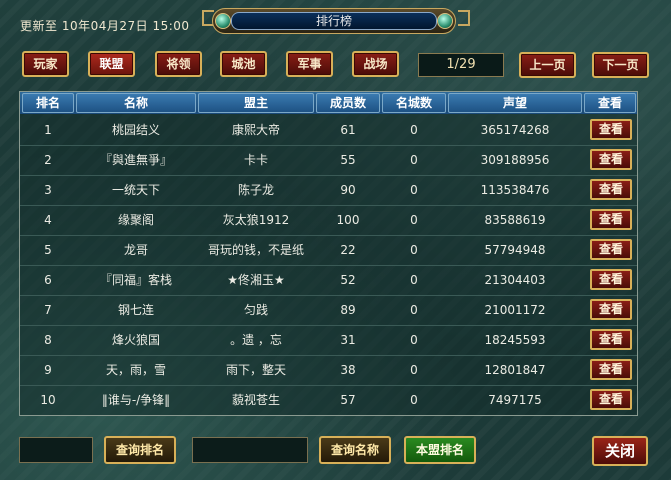 Image resolution: width=671 pixels, height=480 pixels. I want to click on column-header-cities: 名城数, so click(414, 103).